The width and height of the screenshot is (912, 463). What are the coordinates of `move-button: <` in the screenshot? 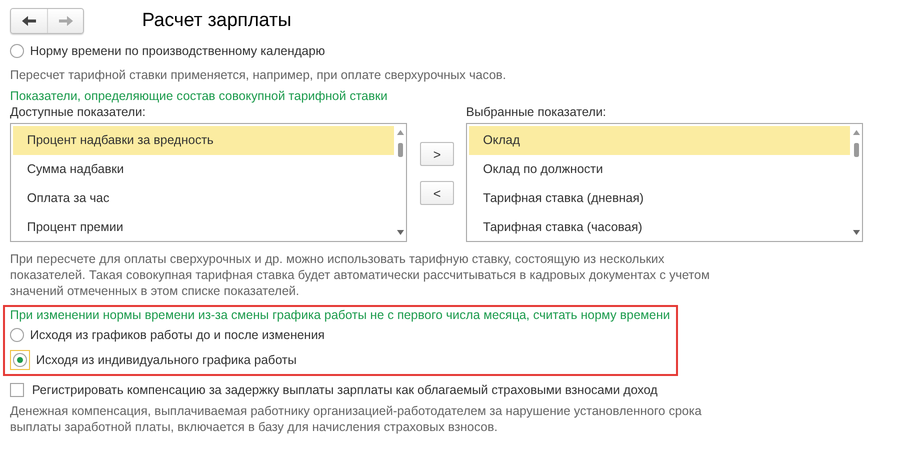 It's located at (437, 193).